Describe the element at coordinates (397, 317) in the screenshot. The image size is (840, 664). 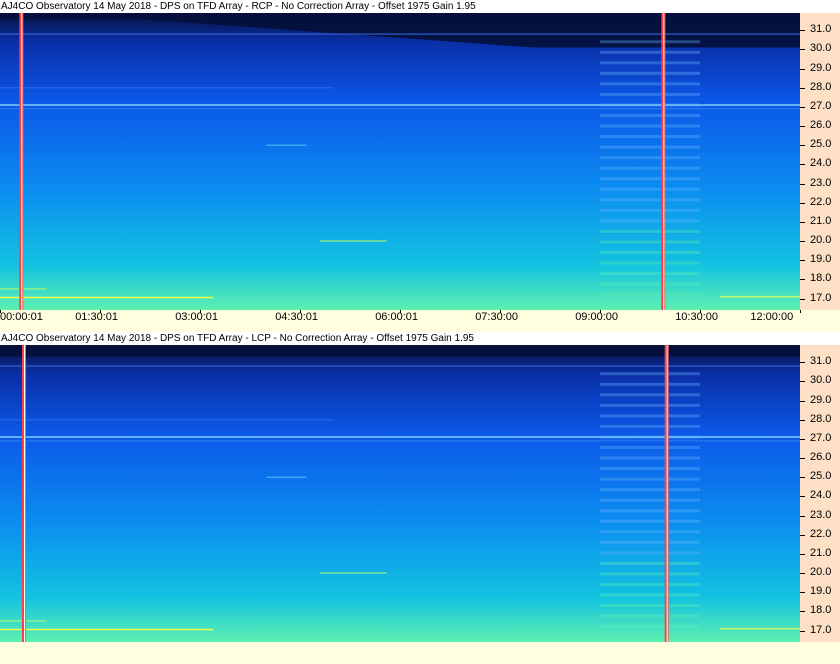
I see `x-tick-label: 06:00:01` at that location.